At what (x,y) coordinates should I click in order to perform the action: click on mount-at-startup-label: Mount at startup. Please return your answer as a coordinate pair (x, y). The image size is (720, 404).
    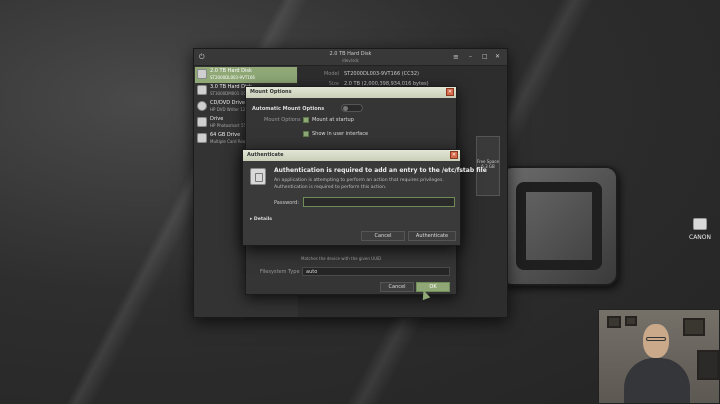
    Looking at the image, I should click on (333, 120).